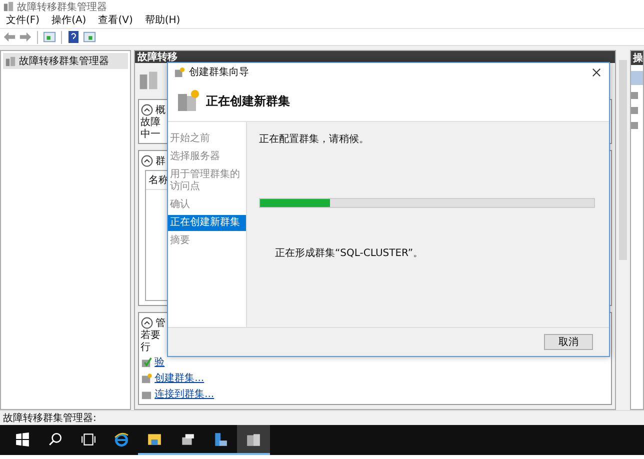  Describe the element at coordinates (158, 57) in the screenshot. I see `panel-title: 故障转移` at that location.